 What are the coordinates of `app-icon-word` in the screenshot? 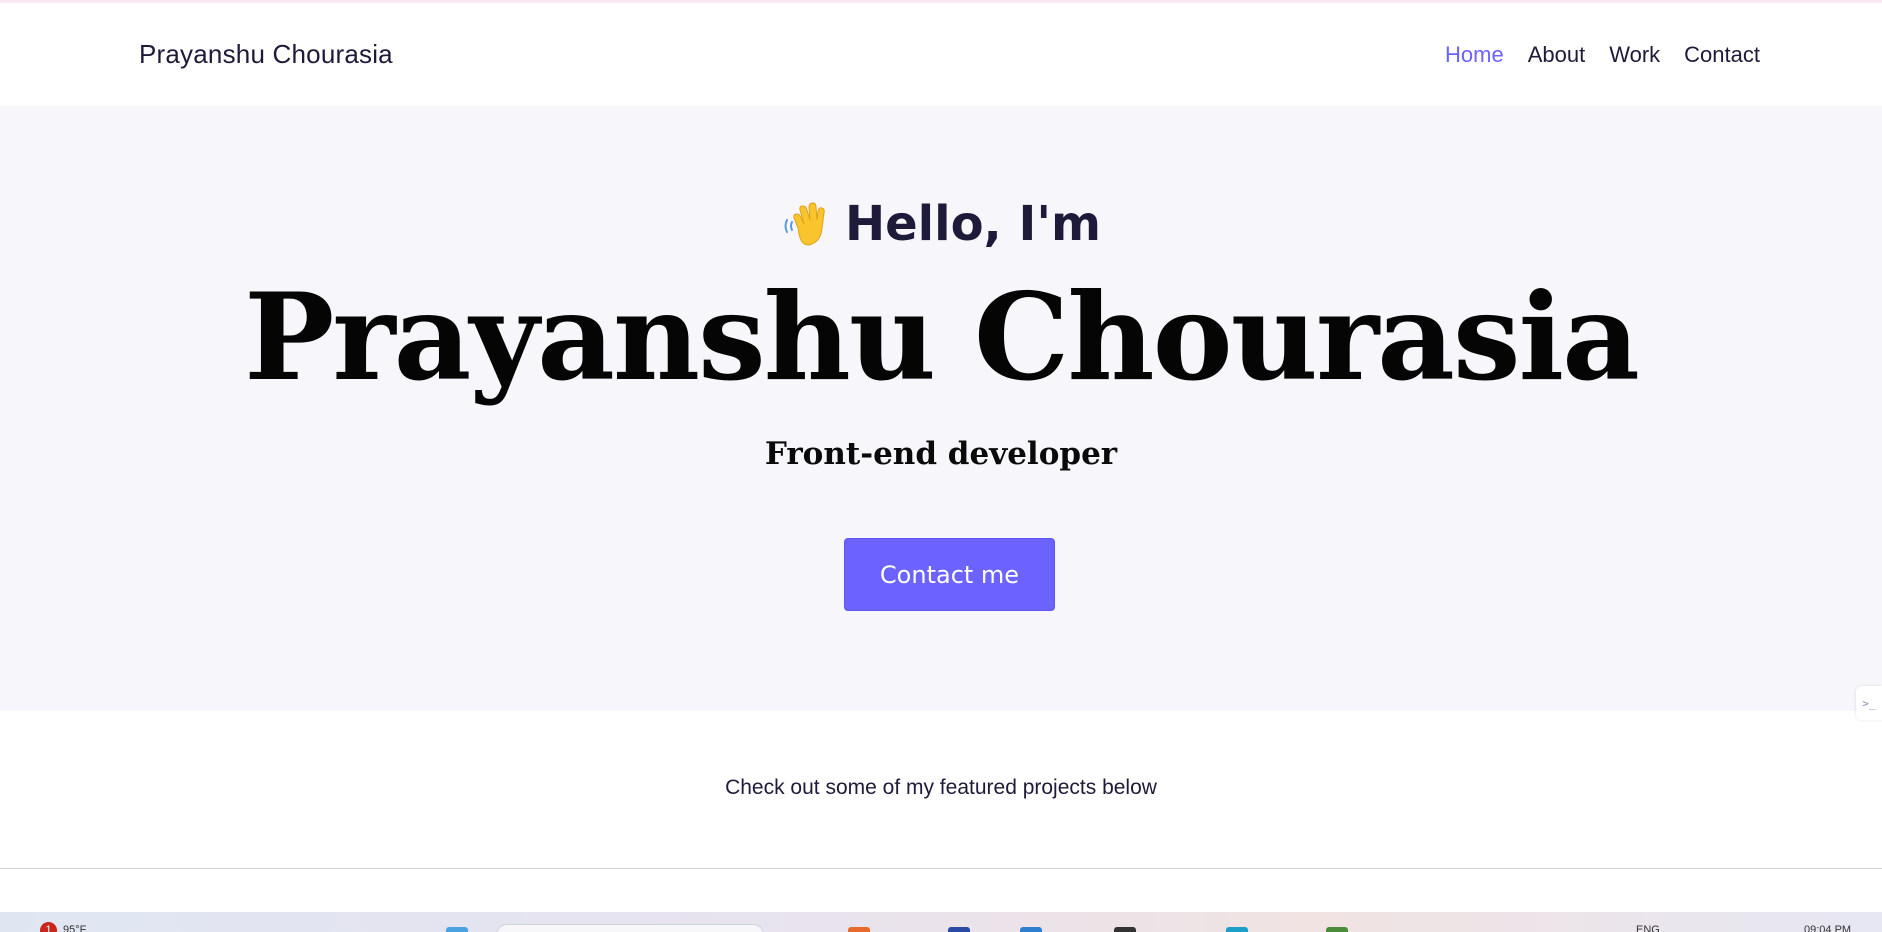 It's located at (1031, 929).